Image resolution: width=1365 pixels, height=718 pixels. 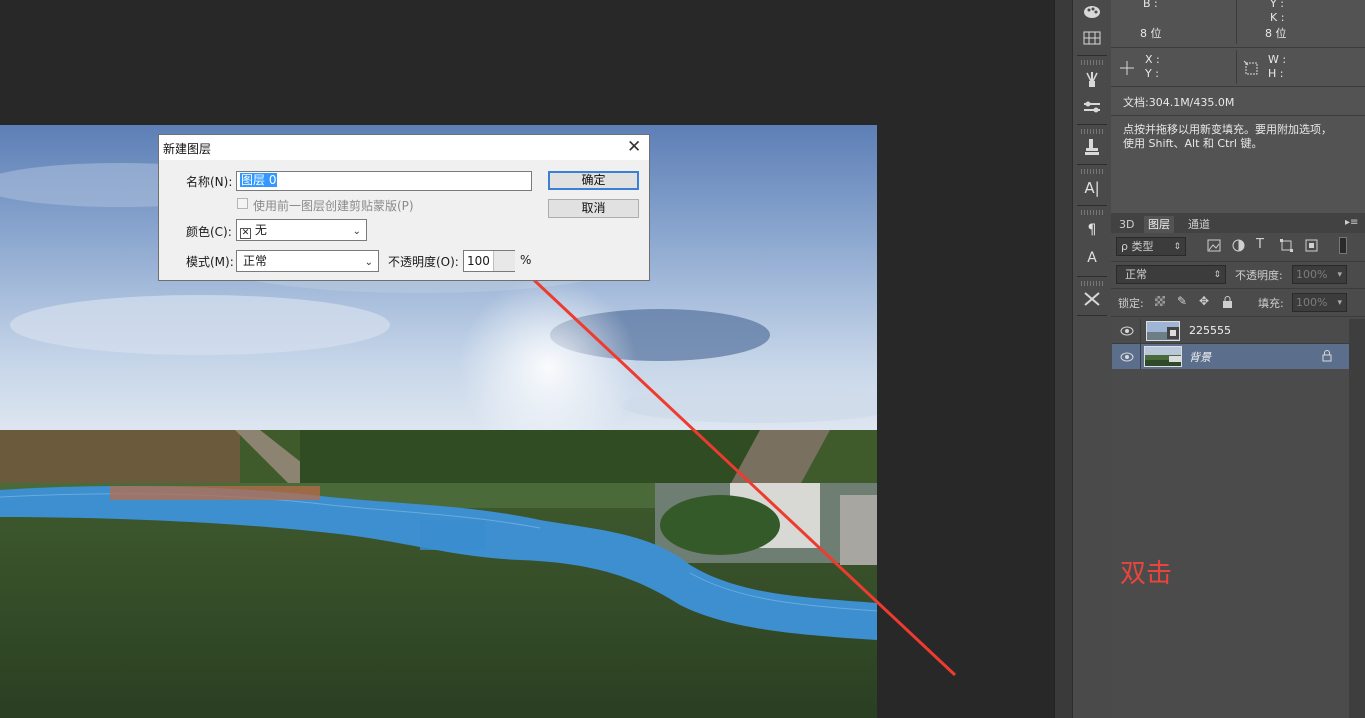 What do you see at coordinates (1136, 274) in the screenshot?
I see `blend-mode-value: 正常` at bounding box center [1136, 274].